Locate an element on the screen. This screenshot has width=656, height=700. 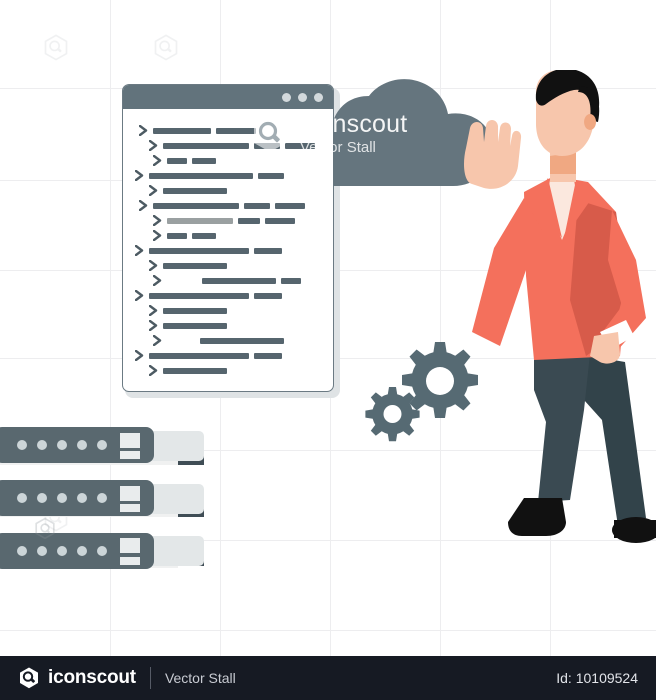
gear-small is located at coordinates (392, 414).